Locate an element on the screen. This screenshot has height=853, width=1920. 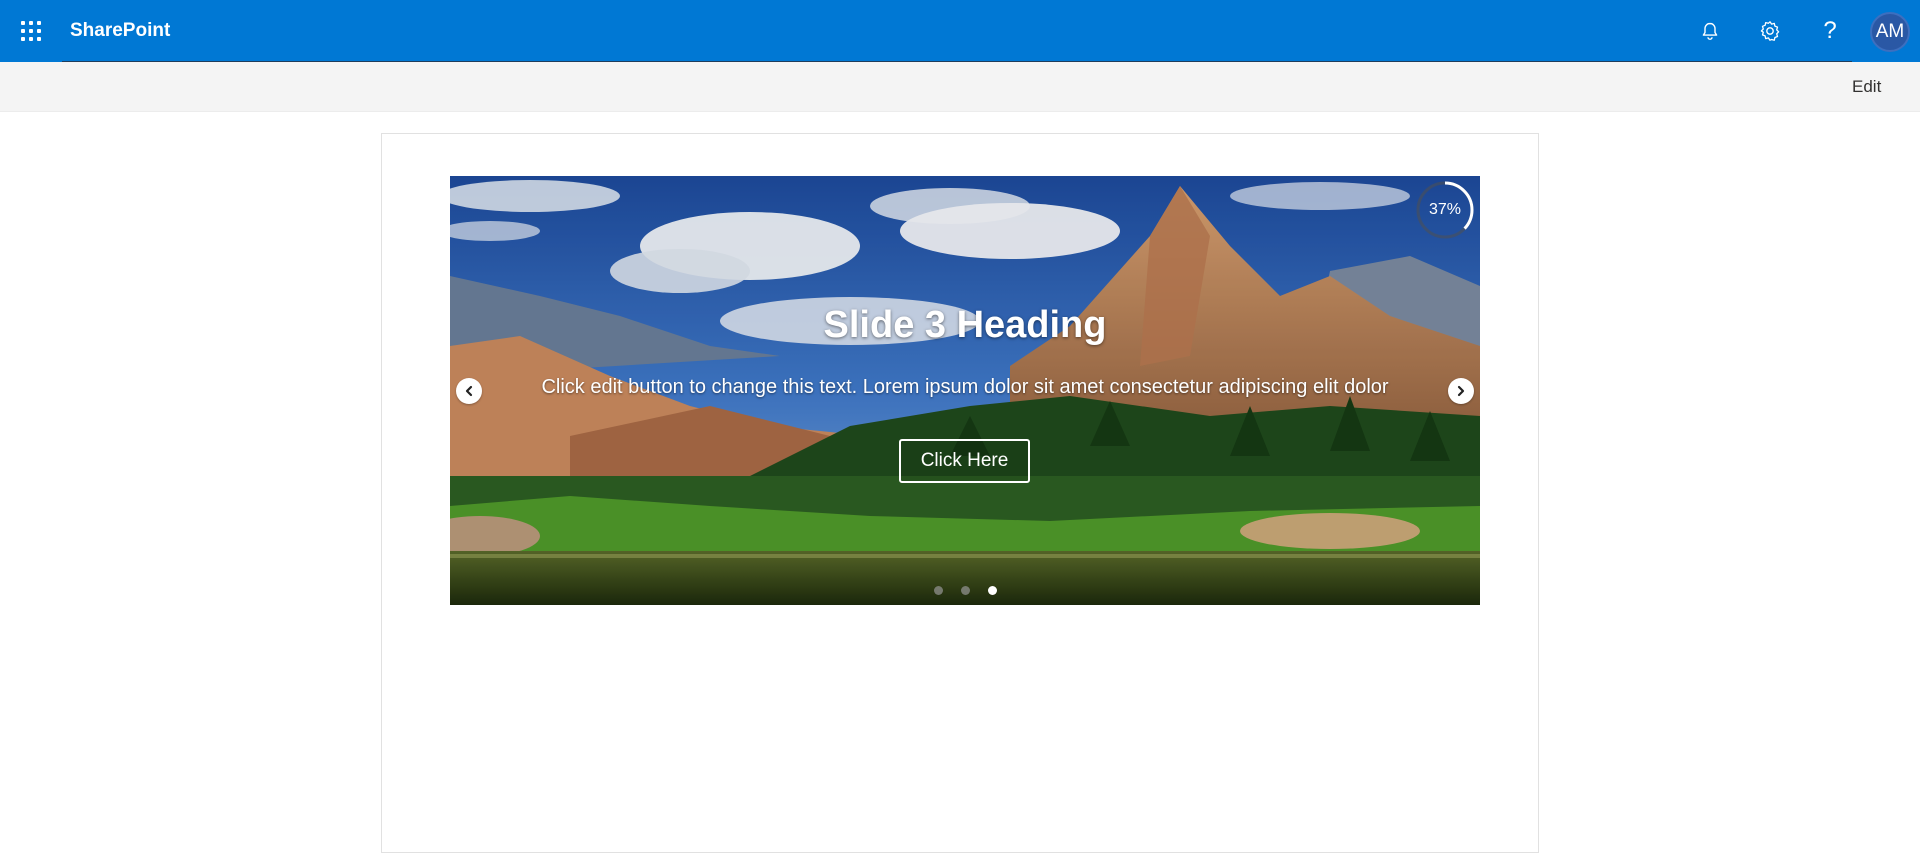
help-button: ? is located at coordinates (1830, 31).